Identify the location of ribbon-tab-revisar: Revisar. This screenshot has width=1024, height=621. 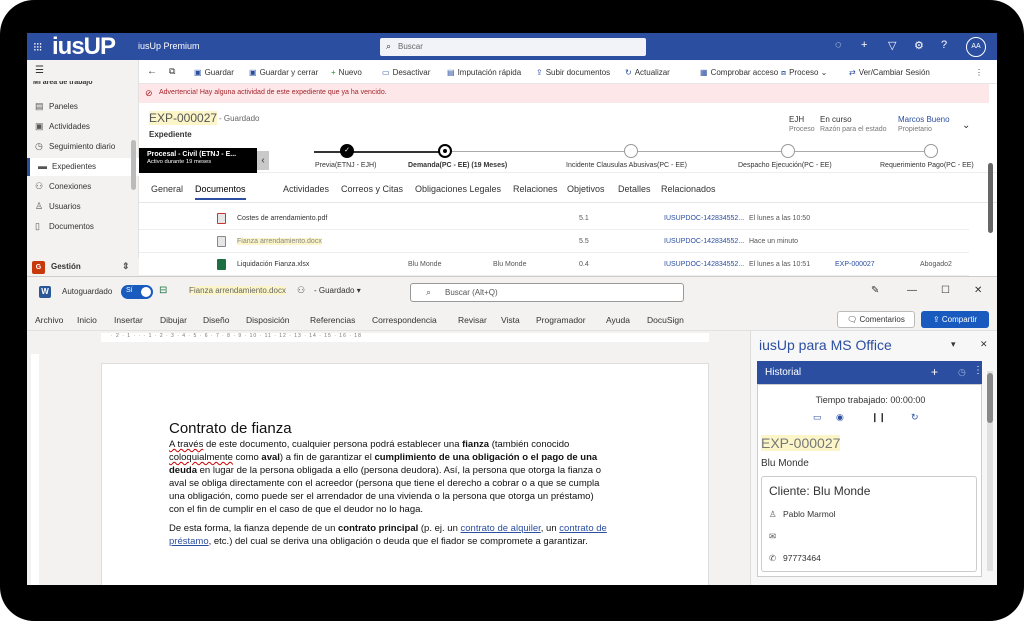
(472, 320).